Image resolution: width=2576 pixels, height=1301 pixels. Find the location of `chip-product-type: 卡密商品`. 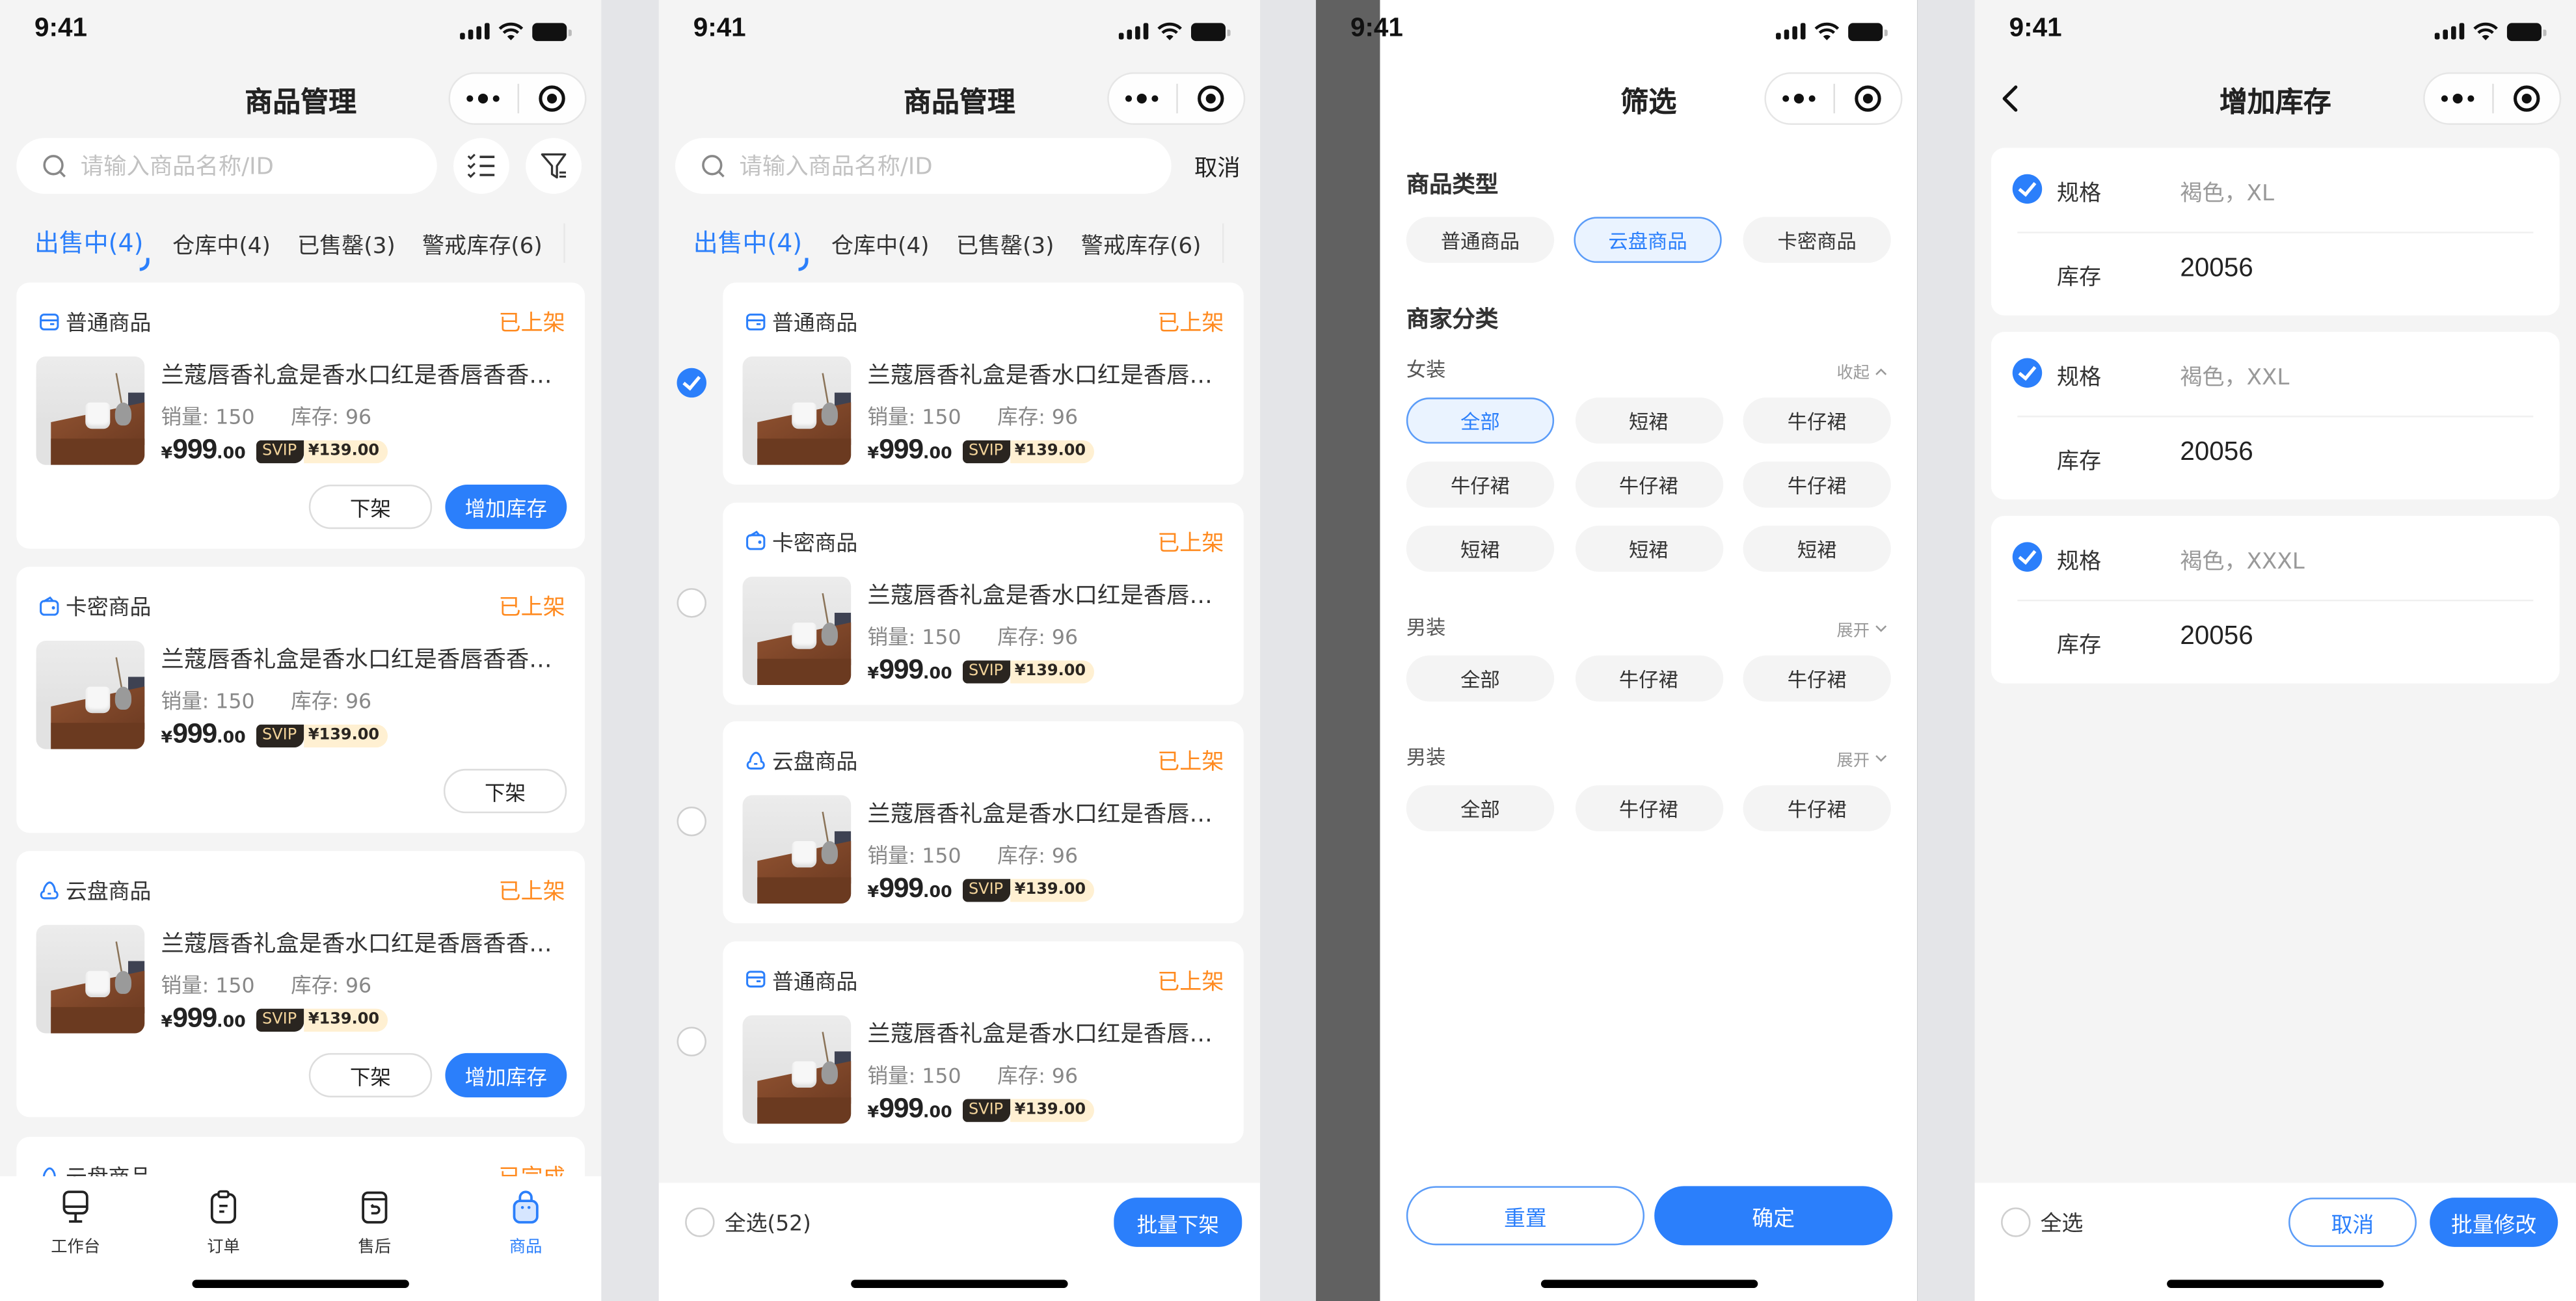

chip-product-type: 卡密商品 is located at coordinates (1817, 240).